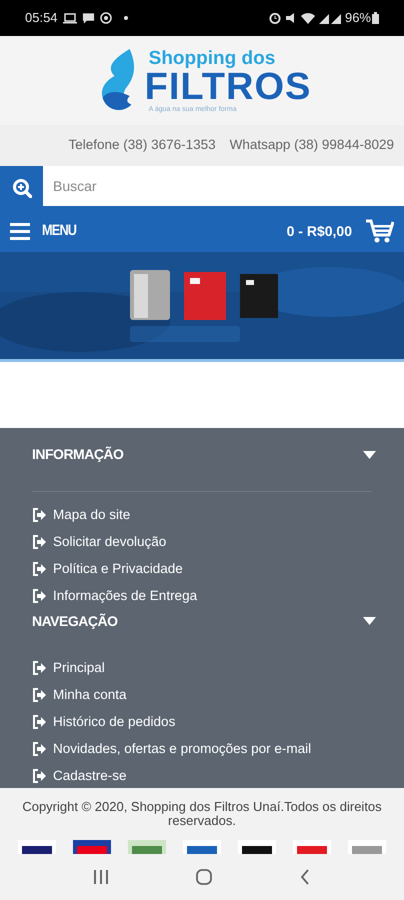 The width and height of the screenshot is (404, 900). I want to click on footer-link: Cadastre-se, so click(202, 776).